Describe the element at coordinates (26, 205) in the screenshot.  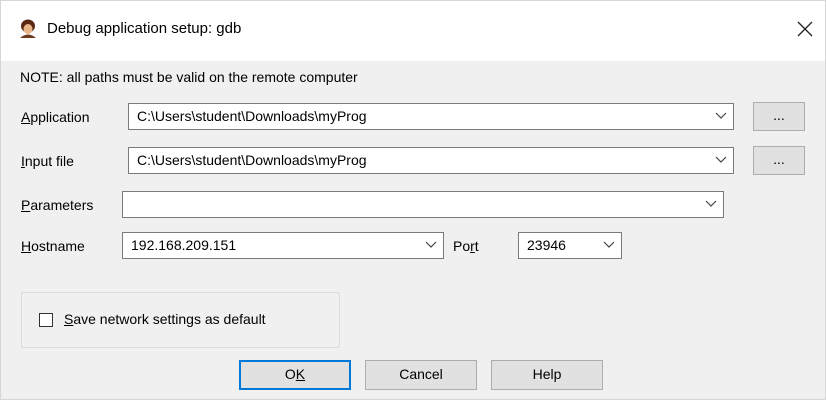
I see `parameters-label-mnemonic: P` at that location.